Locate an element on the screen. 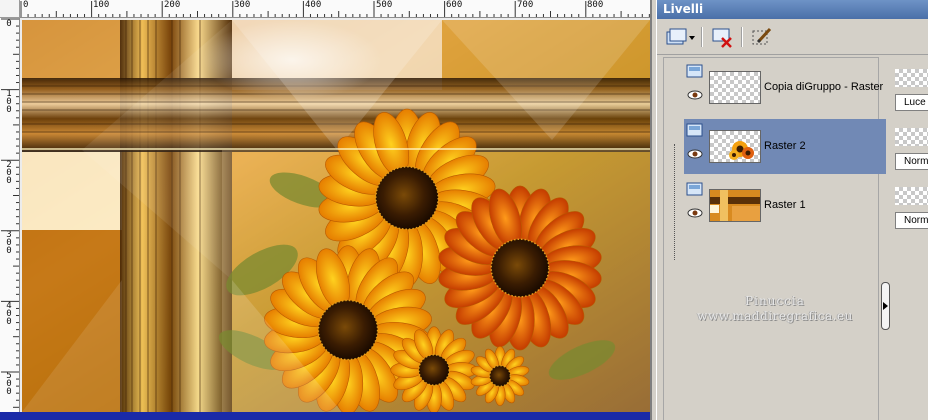 The width and height of the screenshot is (928, 420). background-thumbnail-icon is located at coordinates (735, 205).